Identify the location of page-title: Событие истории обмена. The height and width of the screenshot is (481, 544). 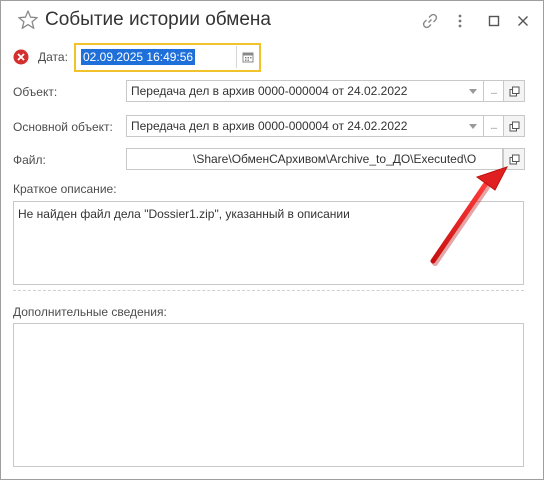
(158, 19).